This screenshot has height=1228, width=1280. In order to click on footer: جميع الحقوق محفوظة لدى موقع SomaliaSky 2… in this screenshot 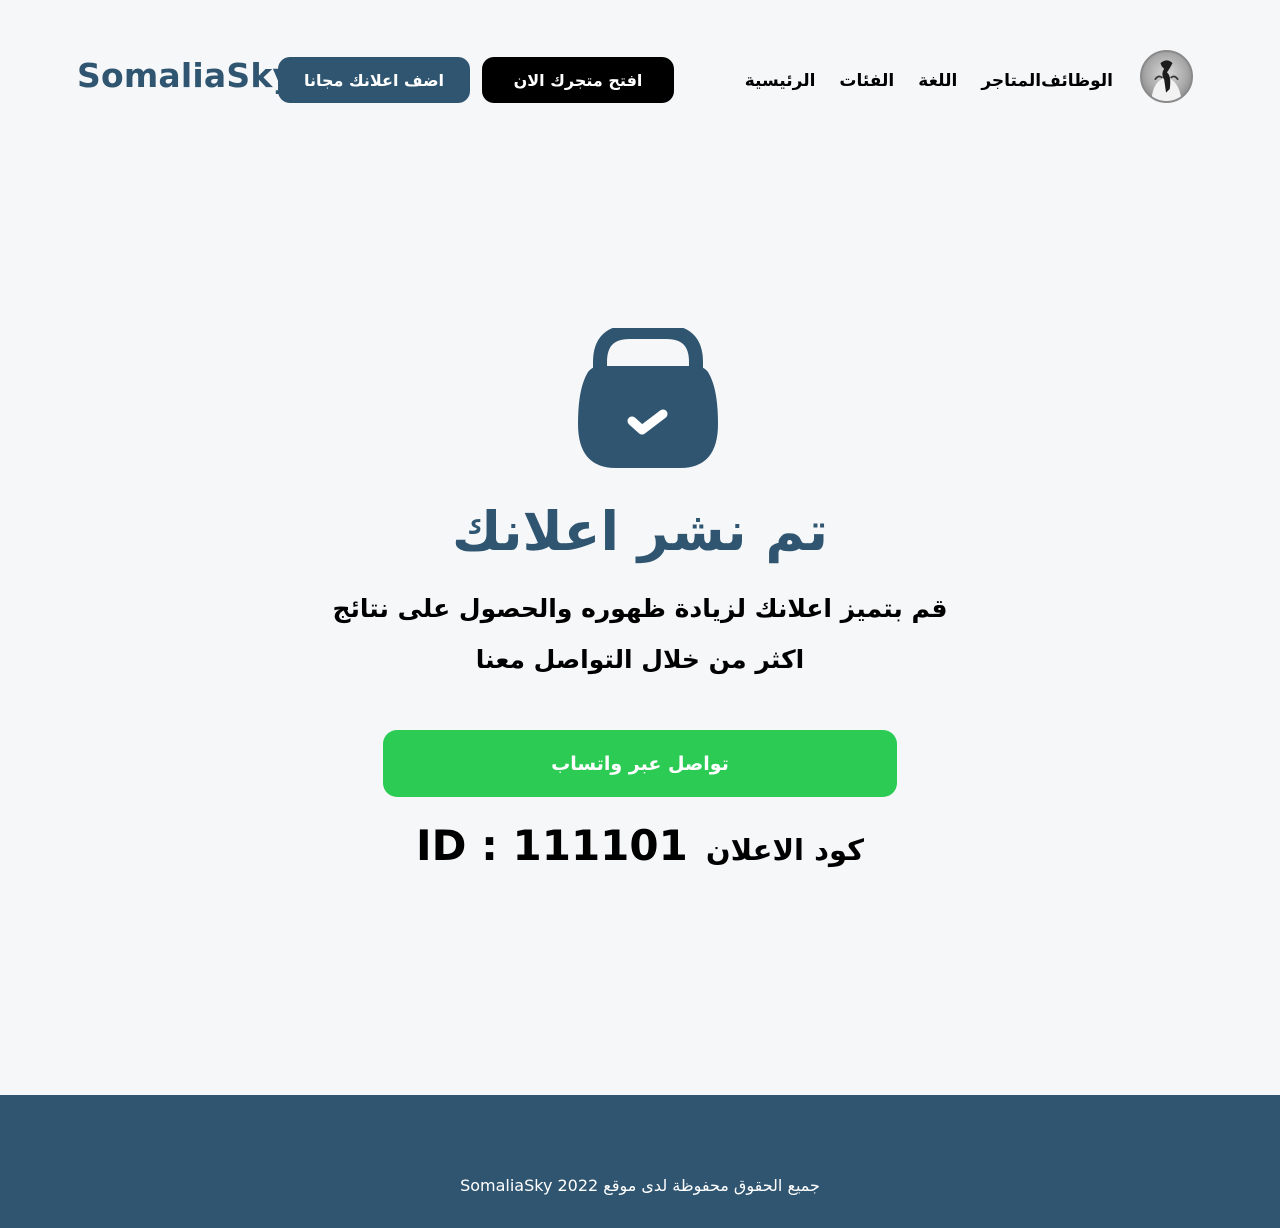, I will do `click(640, 1161)`.